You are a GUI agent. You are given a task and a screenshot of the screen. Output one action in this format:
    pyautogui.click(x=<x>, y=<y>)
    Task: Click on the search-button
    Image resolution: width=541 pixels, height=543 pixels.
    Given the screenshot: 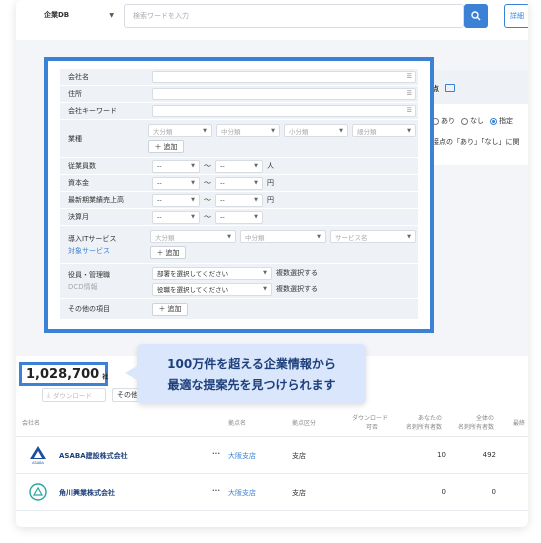 What is the action you would take?
    pyautogui.click(x=476, y=16)
    